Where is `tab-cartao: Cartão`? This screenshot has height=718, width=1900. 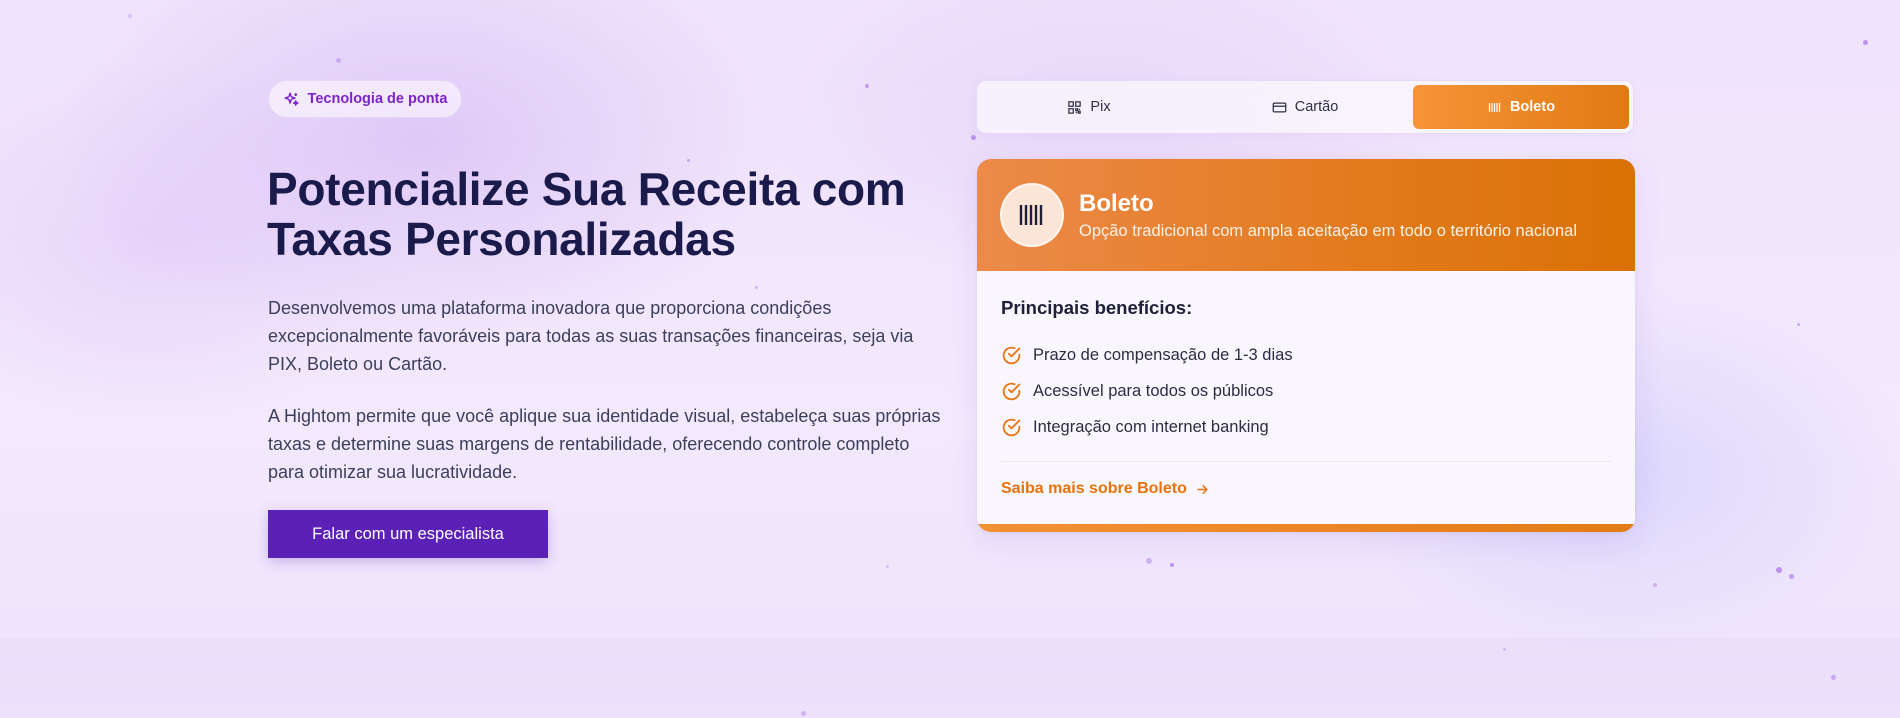 tab-cartao: Cartão is located at coordinates (1305, 107).